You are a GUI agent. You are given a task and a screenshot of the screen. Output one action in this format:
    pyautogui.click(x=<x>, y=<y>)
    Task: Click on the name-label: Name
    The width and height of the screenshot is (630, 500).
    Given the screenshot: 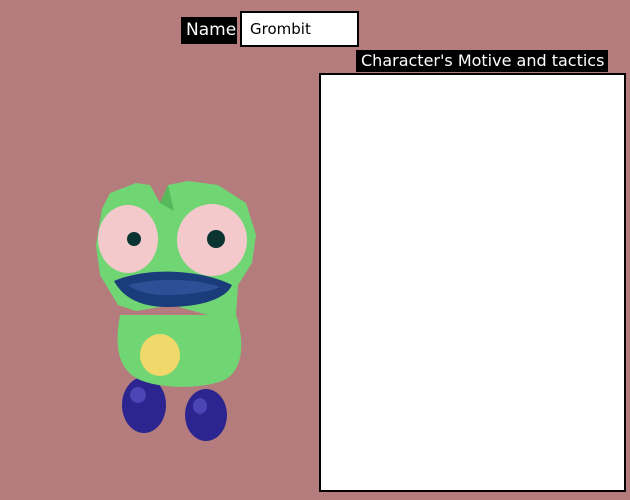 What is the action you would take?
    pyautogui.click(x=209, y=30)
    